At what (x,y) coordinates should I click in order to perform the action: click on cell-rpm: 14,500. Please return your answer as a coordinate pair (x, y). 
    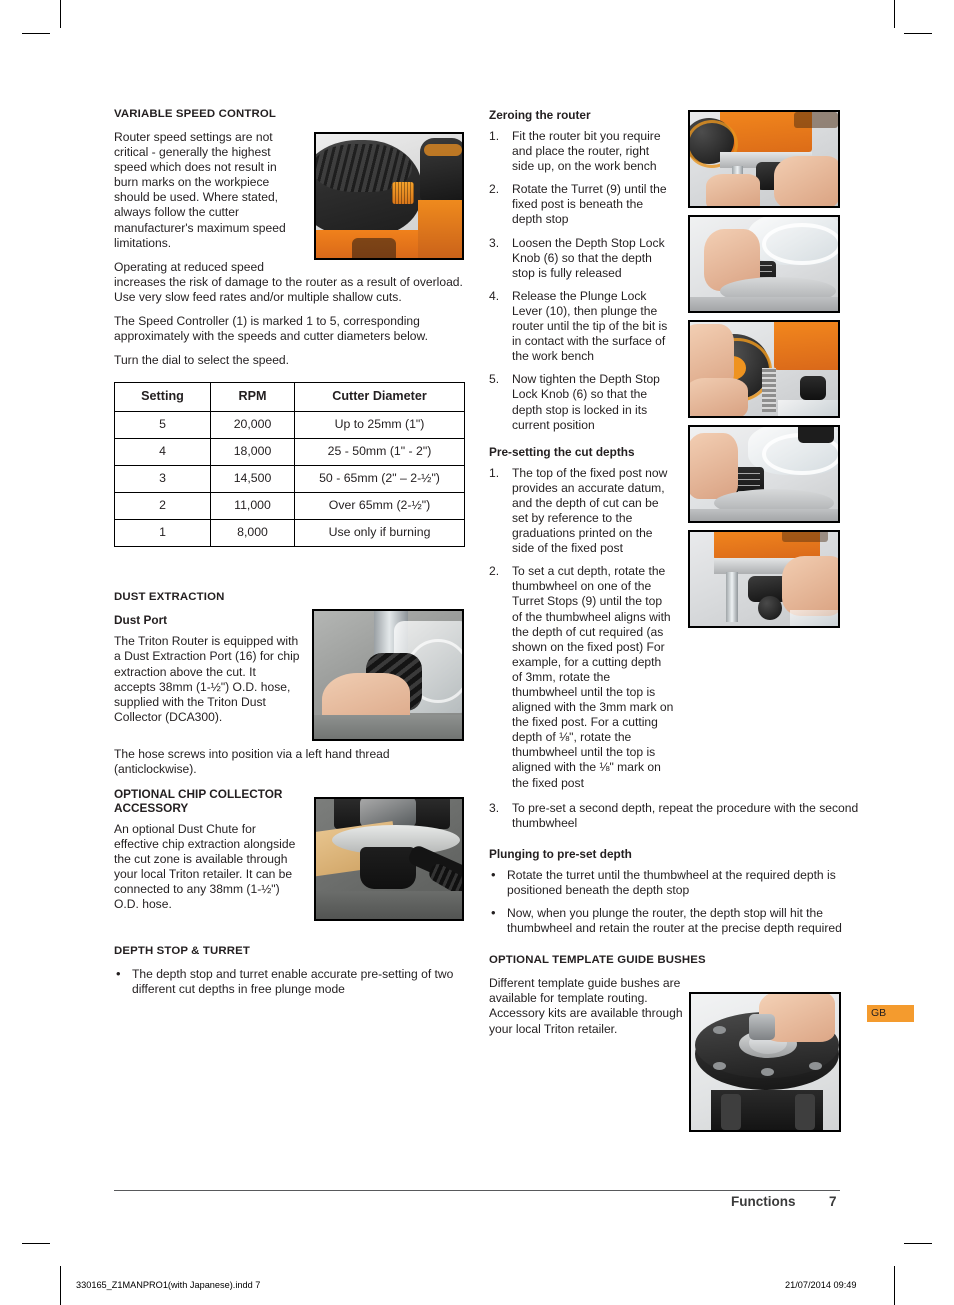
    Looking at the image, I should click on (252, 479).